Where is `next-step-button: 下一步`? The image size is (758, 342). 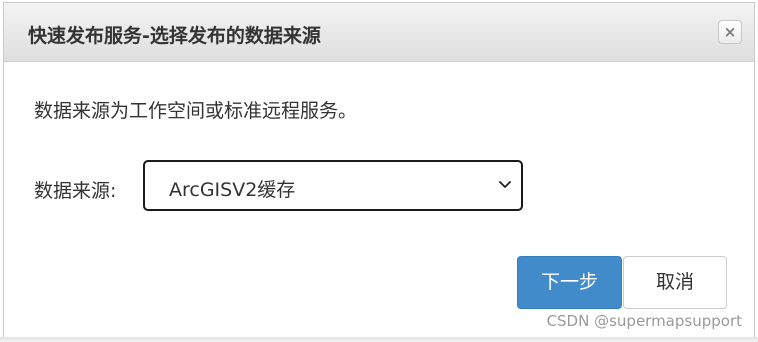 next-step-button: 下一步 is located at coordinates (569, 282).